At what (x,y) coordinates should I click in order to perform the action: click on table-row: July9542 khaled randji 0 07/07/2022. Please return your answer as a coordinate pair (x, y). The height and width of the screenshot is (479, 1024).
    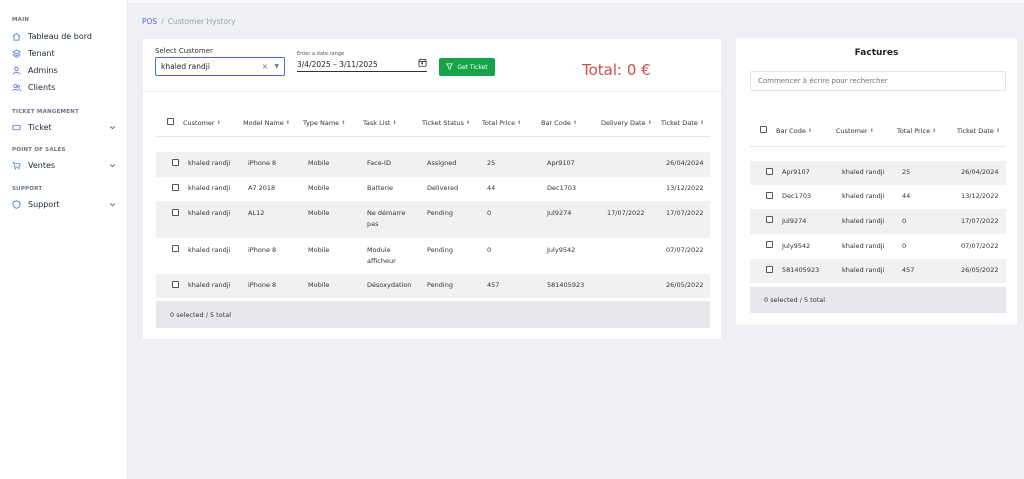
    Looking at the image, I should click on (878, 246).